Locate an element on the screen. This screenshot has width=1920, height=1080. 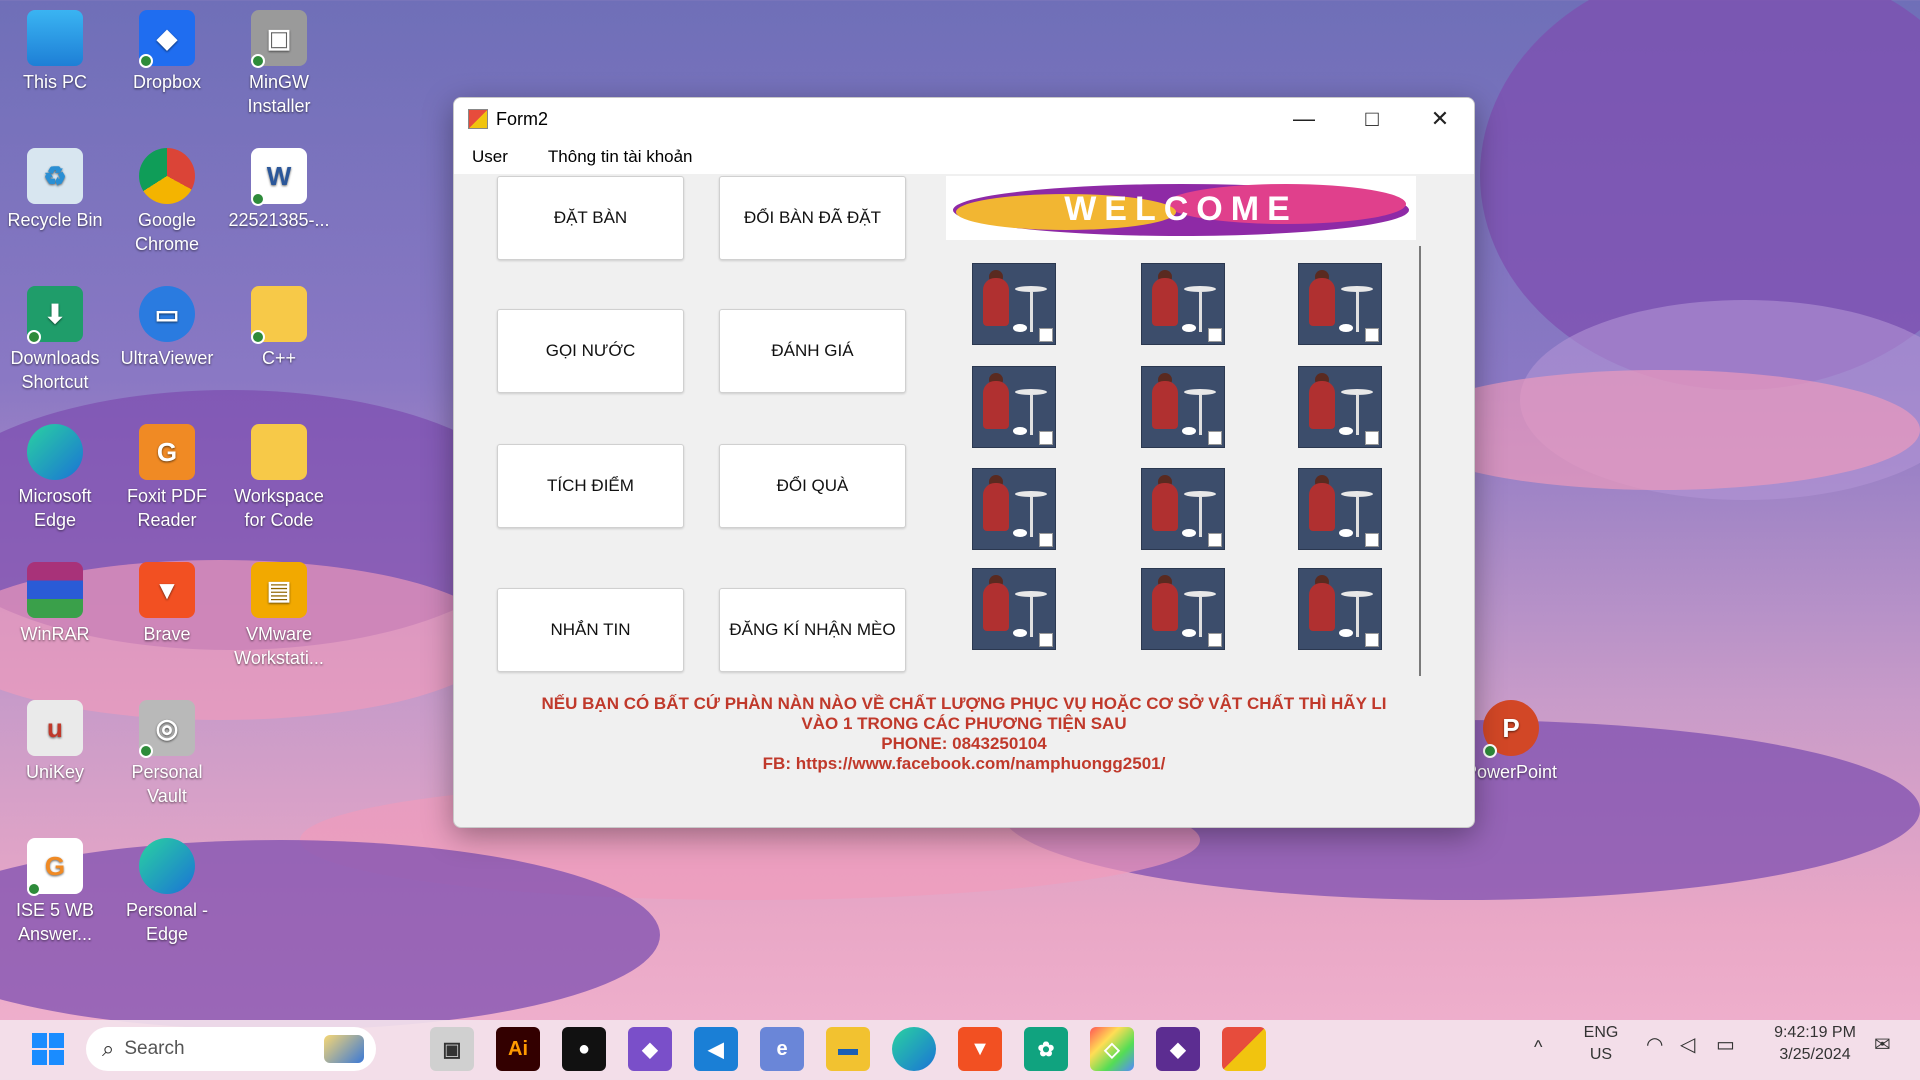
desktop-icon-unikey: u UniKey is located at coordinates (55, 742).